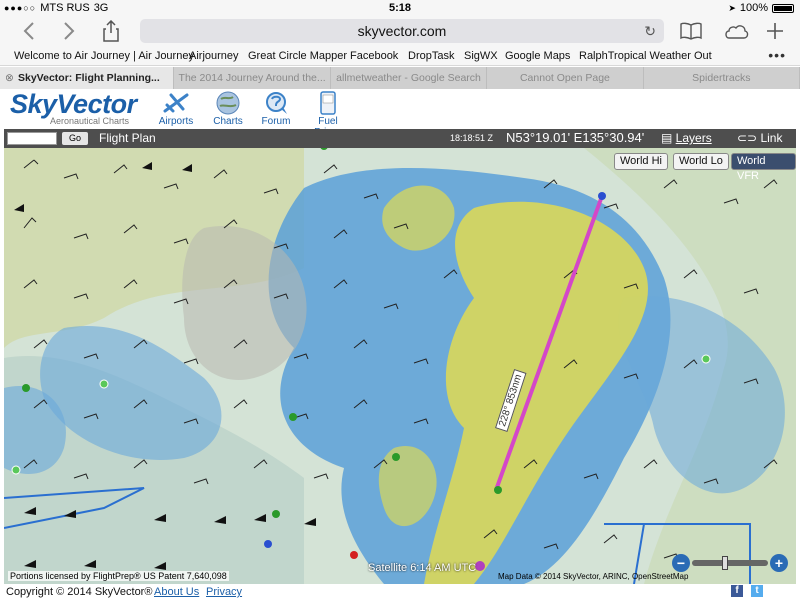 The height and width of the screenshot is (600, 800). What do you see at coordinates (374, 56) in the screenshot?
I see `bookmark-item: Facebook` at bounding box center [374, 56].